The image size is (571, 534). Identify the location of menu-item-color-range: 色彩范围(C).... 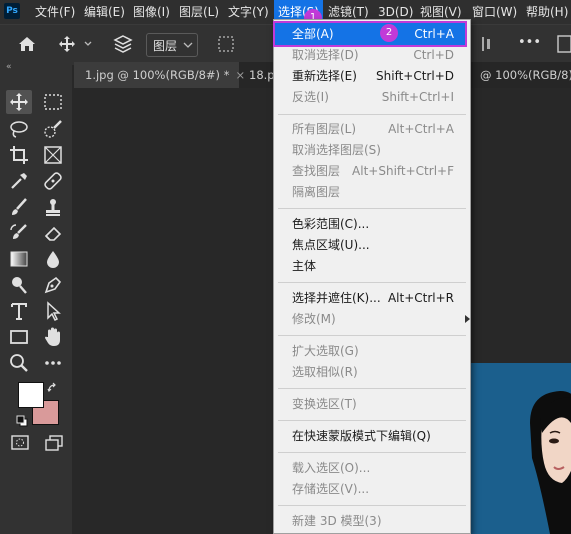
(374, 224).